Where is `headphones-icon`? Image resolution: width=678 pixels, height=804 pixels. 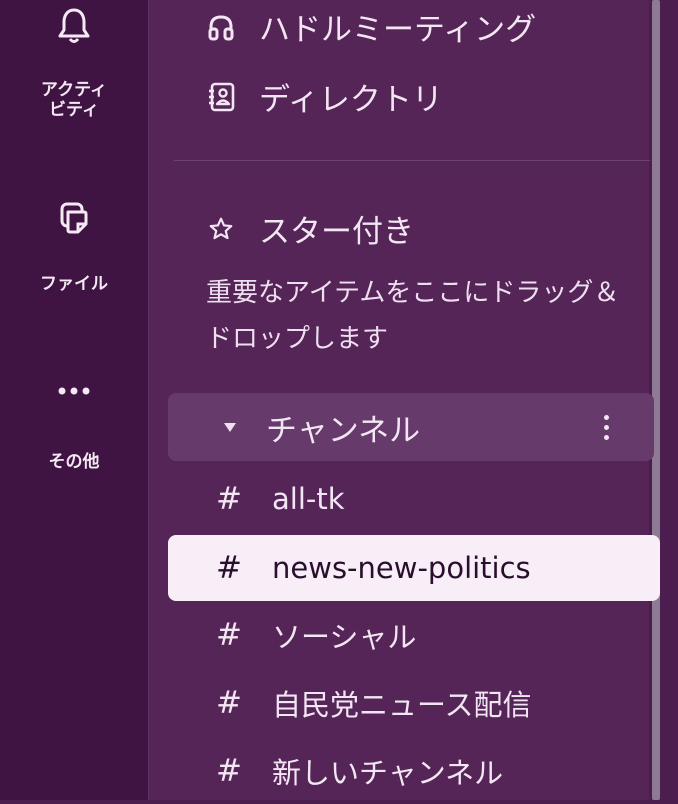
headphones-icon is located at coordinates (221, 27).